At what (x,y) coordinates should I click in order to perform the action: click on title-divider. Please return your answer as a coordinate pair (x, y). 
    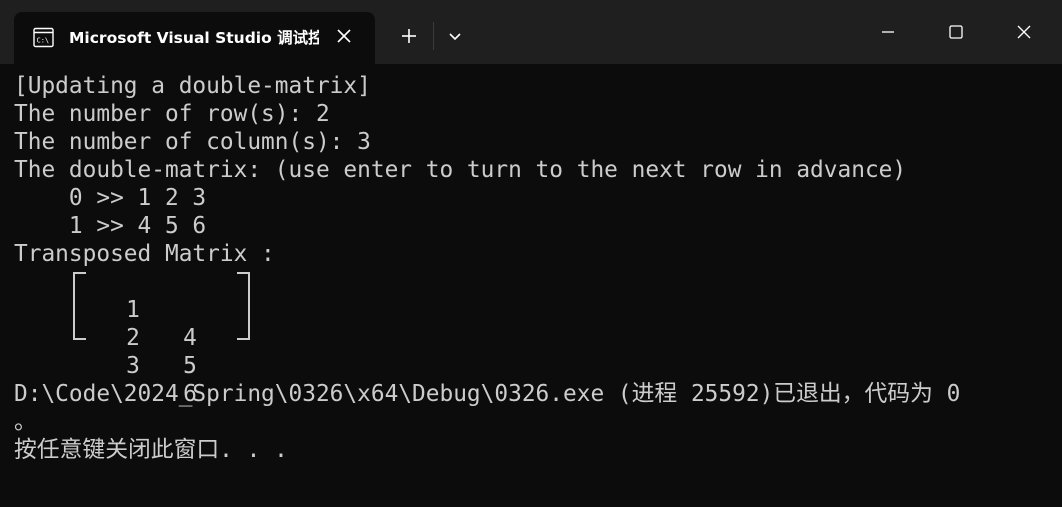
    Looking at the image, I should click on (433, 36).